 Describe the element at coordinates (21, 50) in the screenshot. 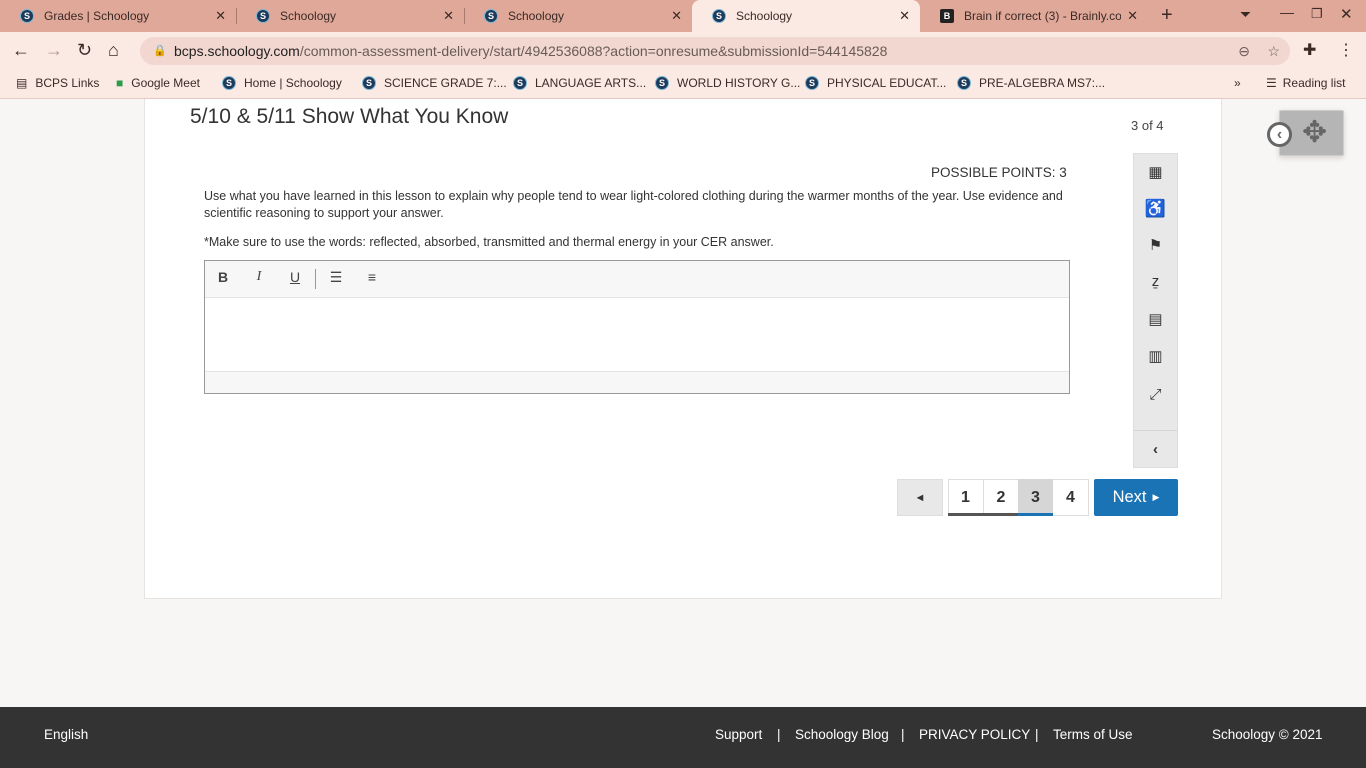

I see `back-icon: ←` at that location.